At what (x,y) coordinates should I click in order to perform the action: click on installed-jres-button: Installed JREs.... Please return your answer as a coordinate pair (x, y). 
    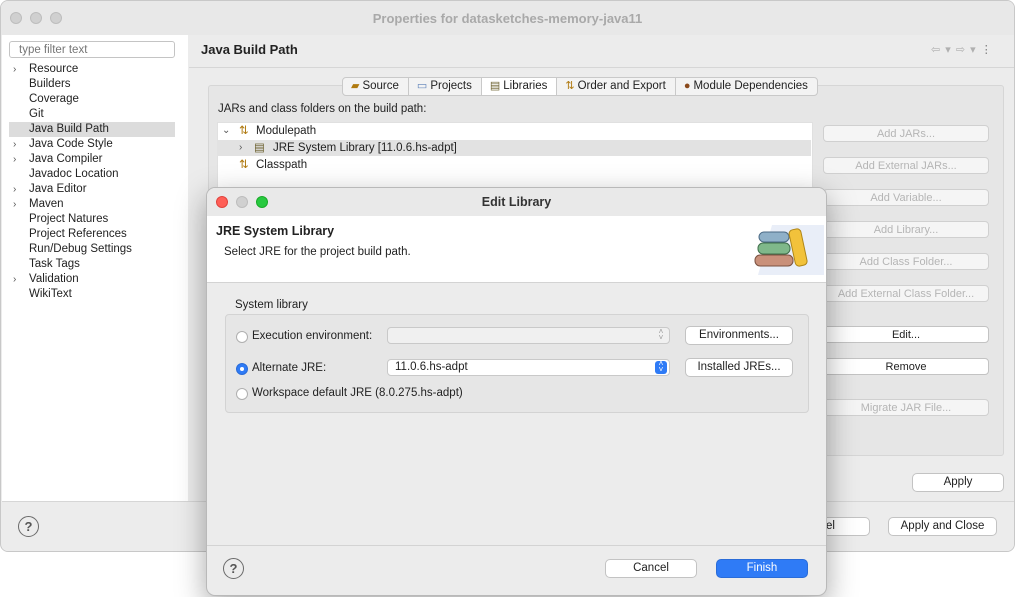
    Looking at the image, I should click on (739, 367).